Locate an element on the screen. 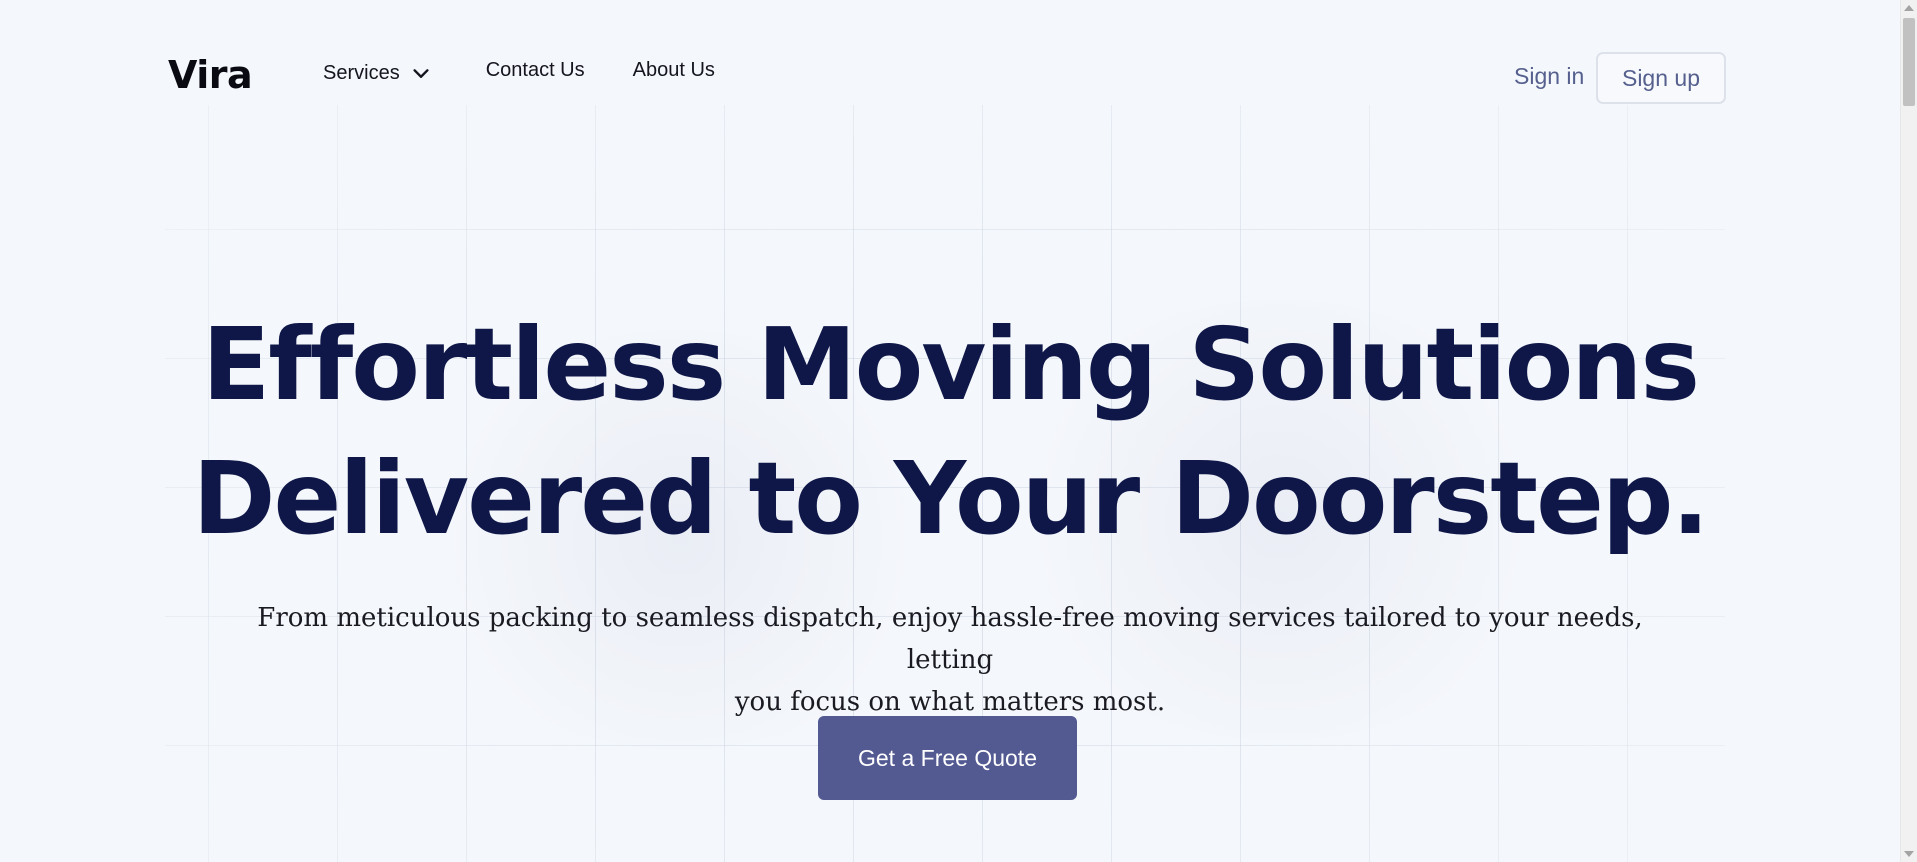 The image size is (1917, 862). hero-headline-line2: Delivered to Your Doorstep. is located at coordinates (951, 498).